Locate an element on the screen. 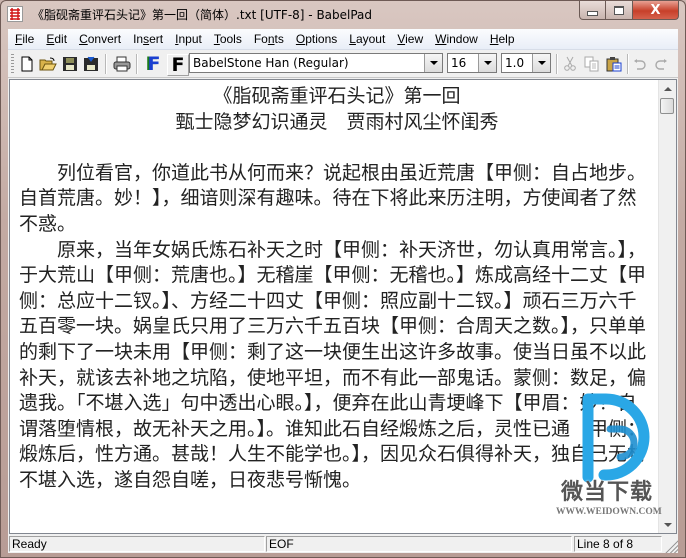 Image resolution: width=686 pixels, height=558 pixels. cut-icon is located at coordinates (570, 63).